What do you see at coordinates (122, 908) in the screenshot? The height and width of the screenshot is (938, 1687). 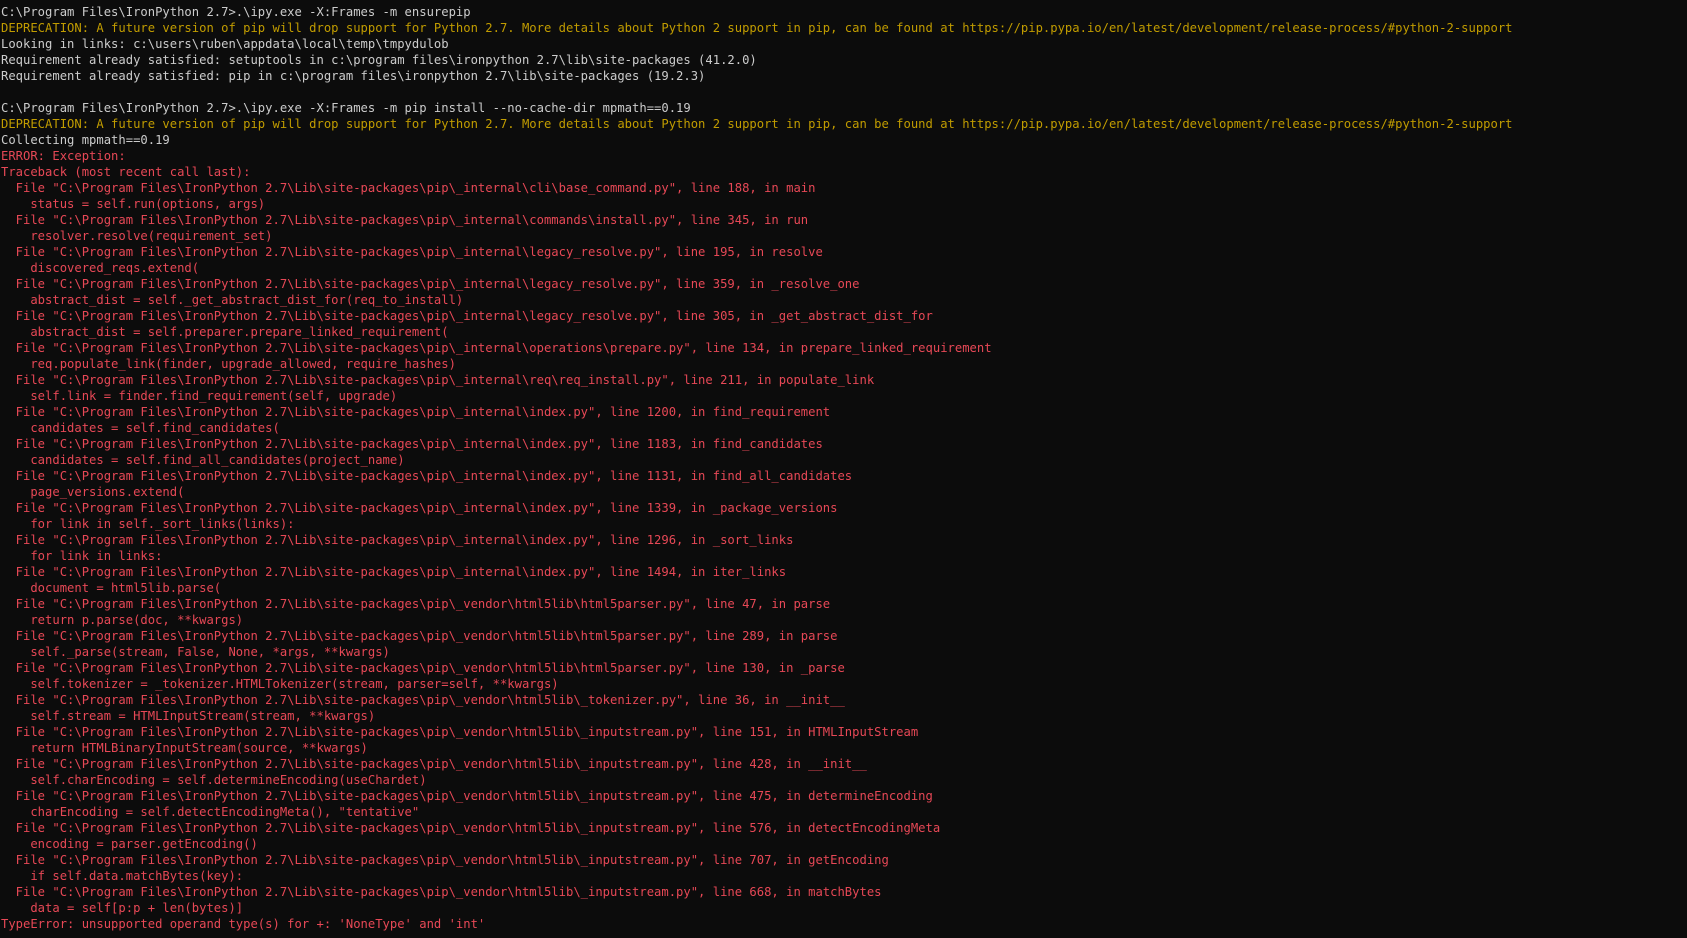 I see `error-line: data = self[p:p + len(bytes)]` at bounding box center [122, 908].